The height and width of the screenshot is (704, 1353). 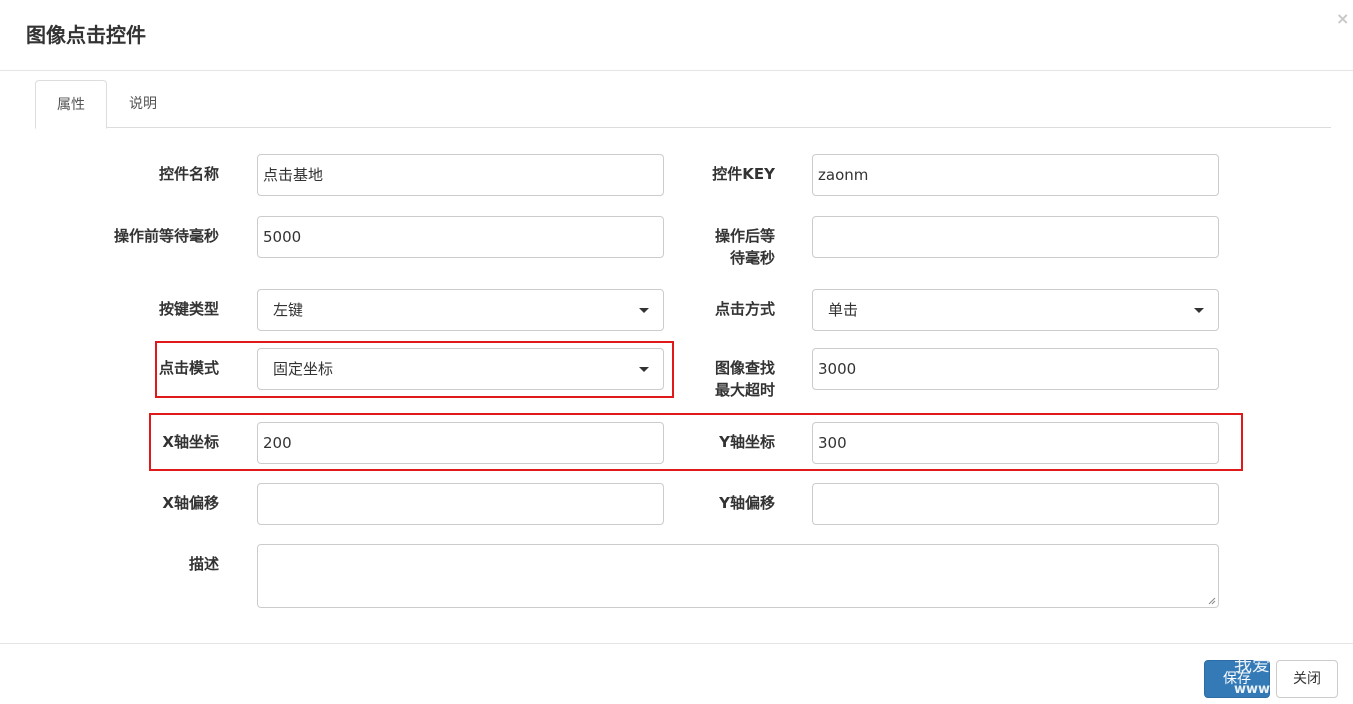 I want to click on key-type-label: 按键类型, so click(x=188, y=309).